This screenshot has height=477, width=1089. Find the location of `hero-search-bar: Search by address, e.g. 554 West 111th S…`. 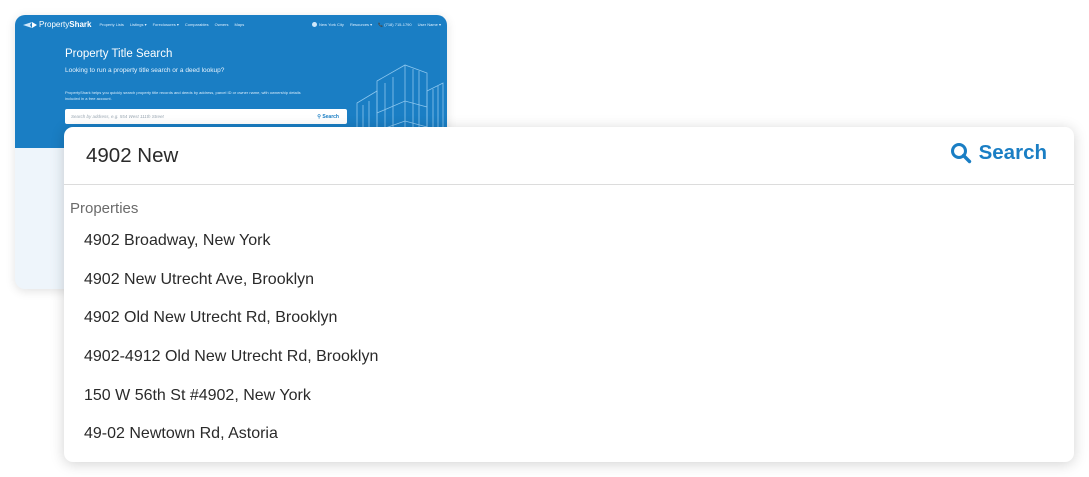

hero-search-bar: Search by address, e.g. 554 West 111th S… is located at coordinates (206, 116).